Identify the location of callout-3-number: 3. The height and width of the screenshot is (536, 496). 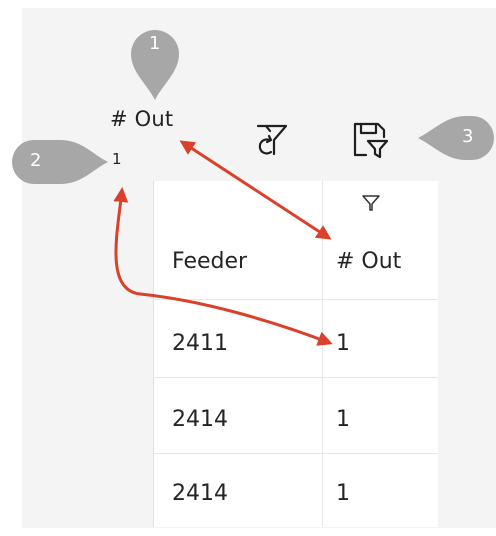
(468, 136).